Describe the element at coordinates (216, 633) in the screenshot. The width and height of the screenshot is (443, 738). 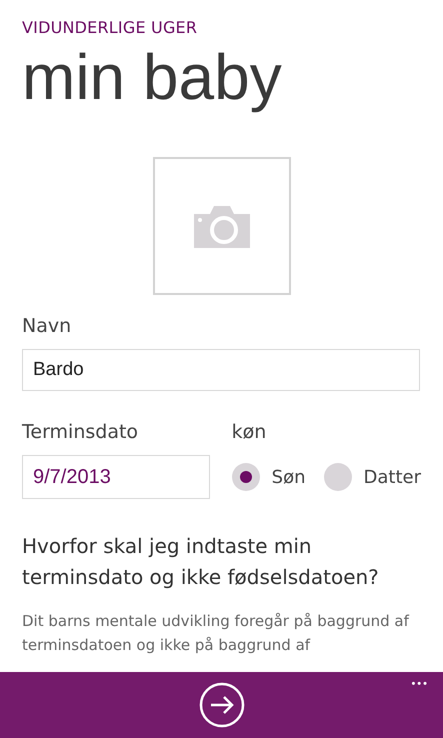
I see `explanation-text: Dit barns mentale udvikling foregår på baggrund af terminsdatoen og ikke på baggrund af` at that location.